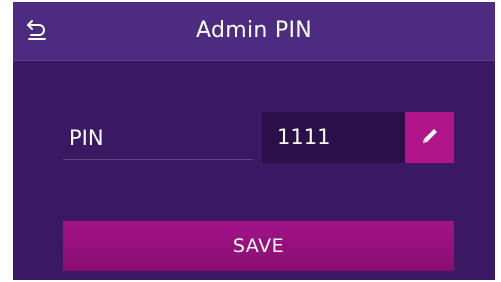  Describe the element at coordinates (258, 246) in the screenshot. I see `save-button: SAVE` at that location.